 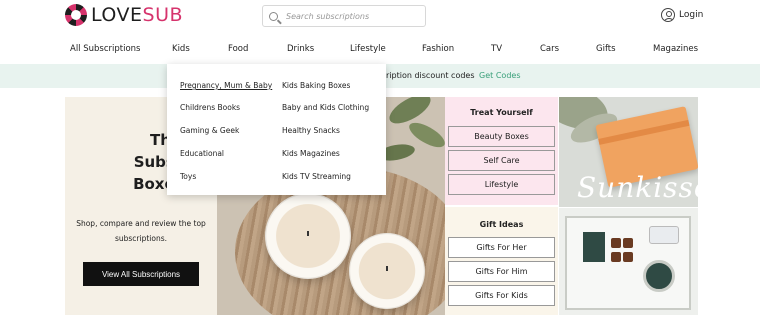 What do you see at coordinates (238, 49) in the screenshot?
I see `nav-food: Food` at bounding box center [238, 49].